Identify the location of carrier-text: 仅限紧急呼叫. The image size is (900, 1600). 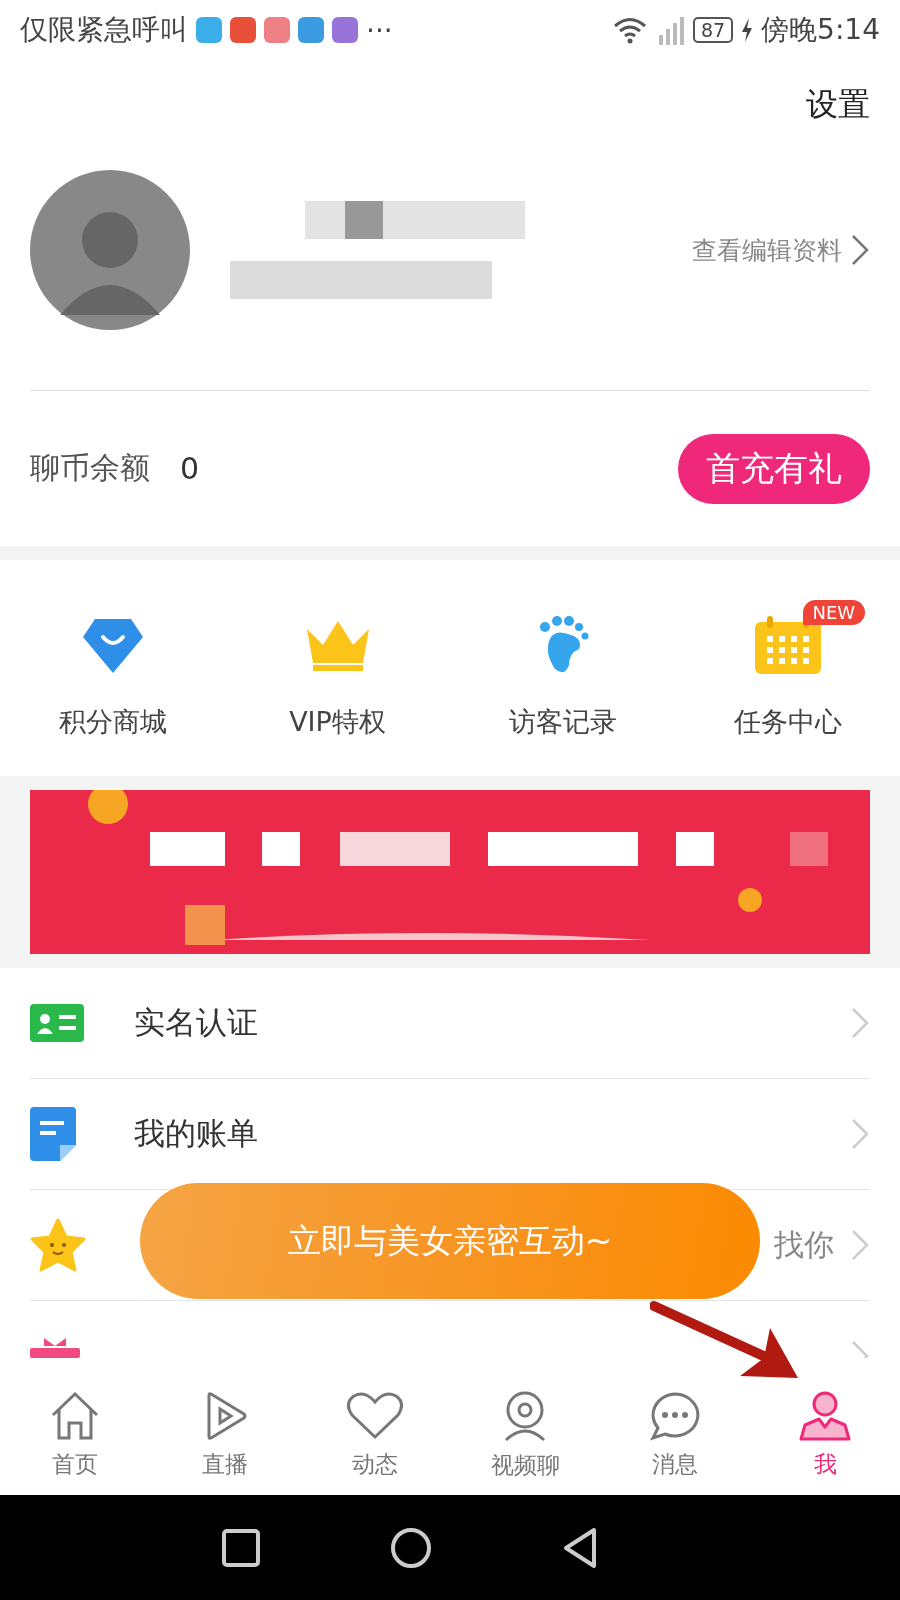
(104, 30).